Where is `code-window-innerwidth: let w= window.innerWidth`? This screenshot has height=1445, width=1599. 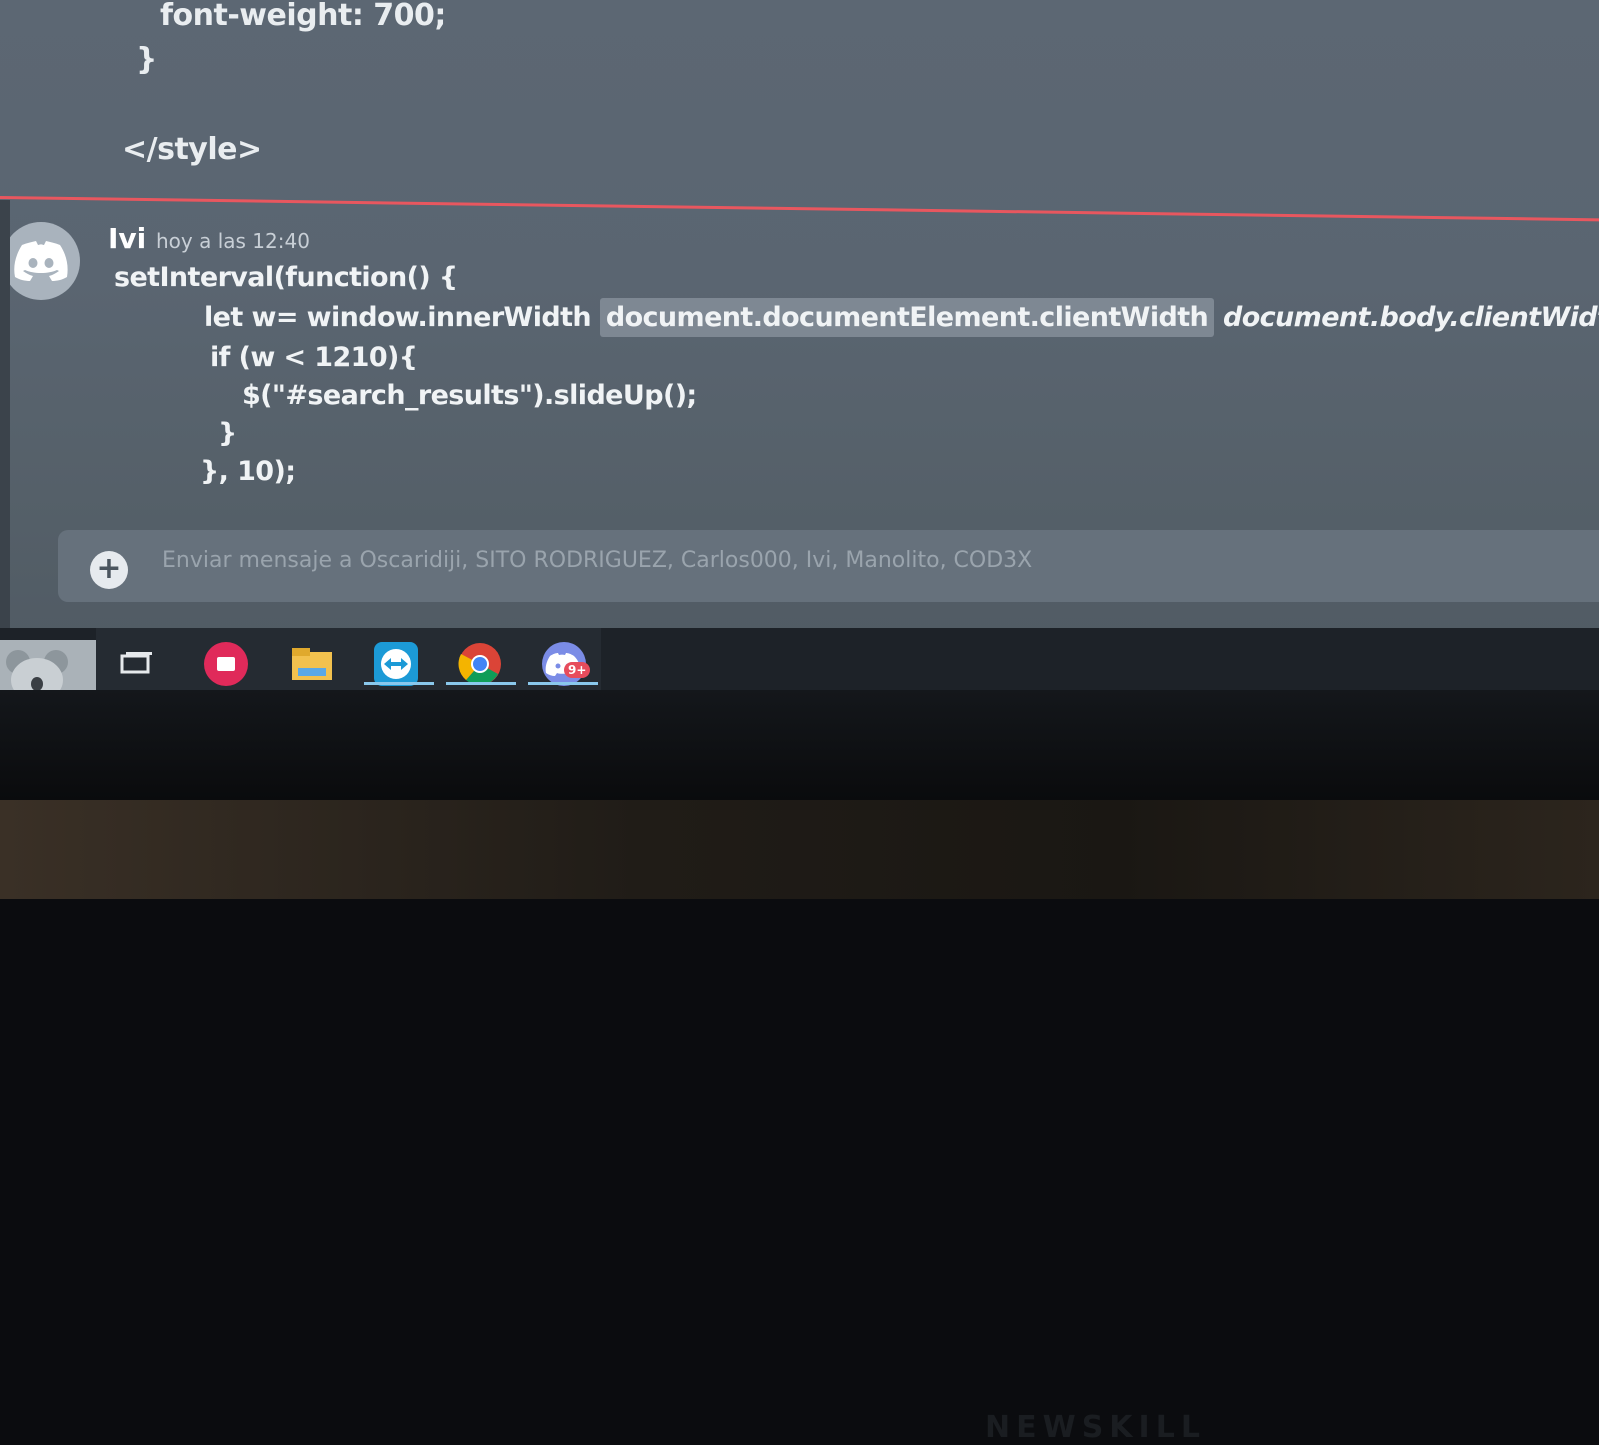 code-window-innerwidth: let w= window.innerWidth is located at coordinates (398, 317).